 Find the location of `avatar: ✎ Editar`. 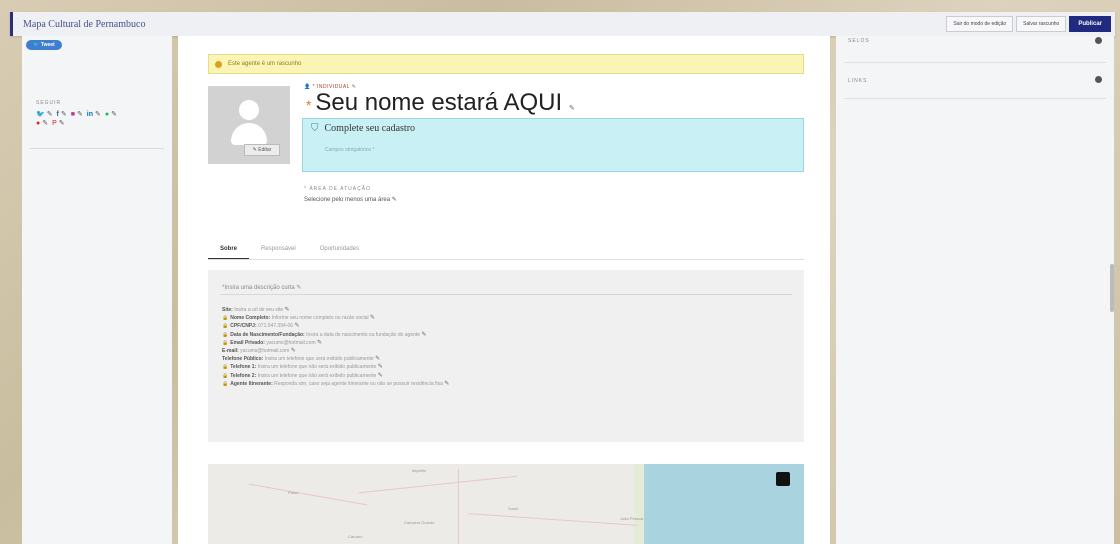

avatar: ✎ Editar is located at coordinates (249, 125).